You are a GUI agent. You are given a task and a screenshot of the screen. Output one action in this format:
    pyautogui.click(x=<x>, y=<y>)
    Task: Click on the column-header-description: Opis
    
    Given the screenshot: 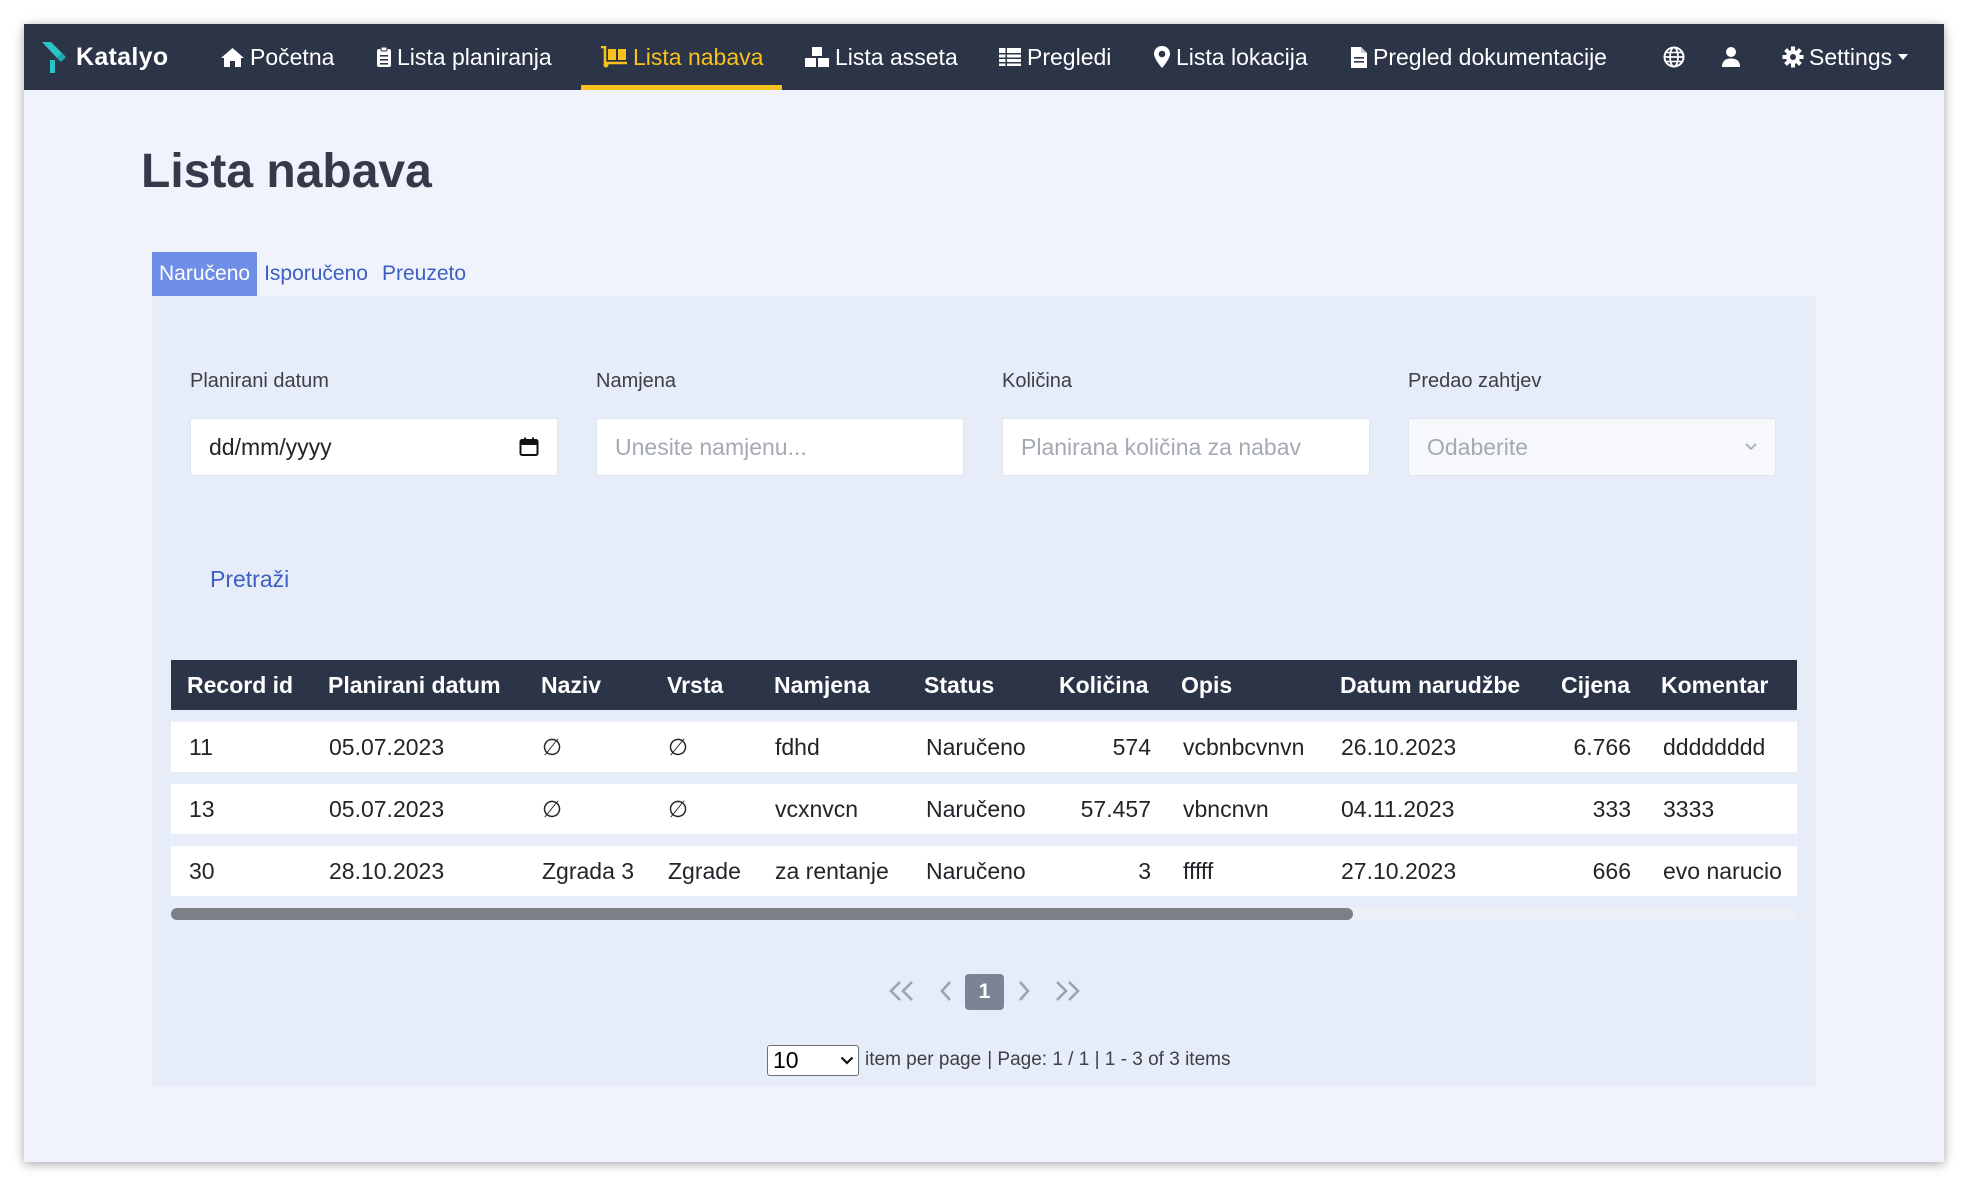 What is the action you would take?
    pyautogui.click(x=1206, y=685)
    